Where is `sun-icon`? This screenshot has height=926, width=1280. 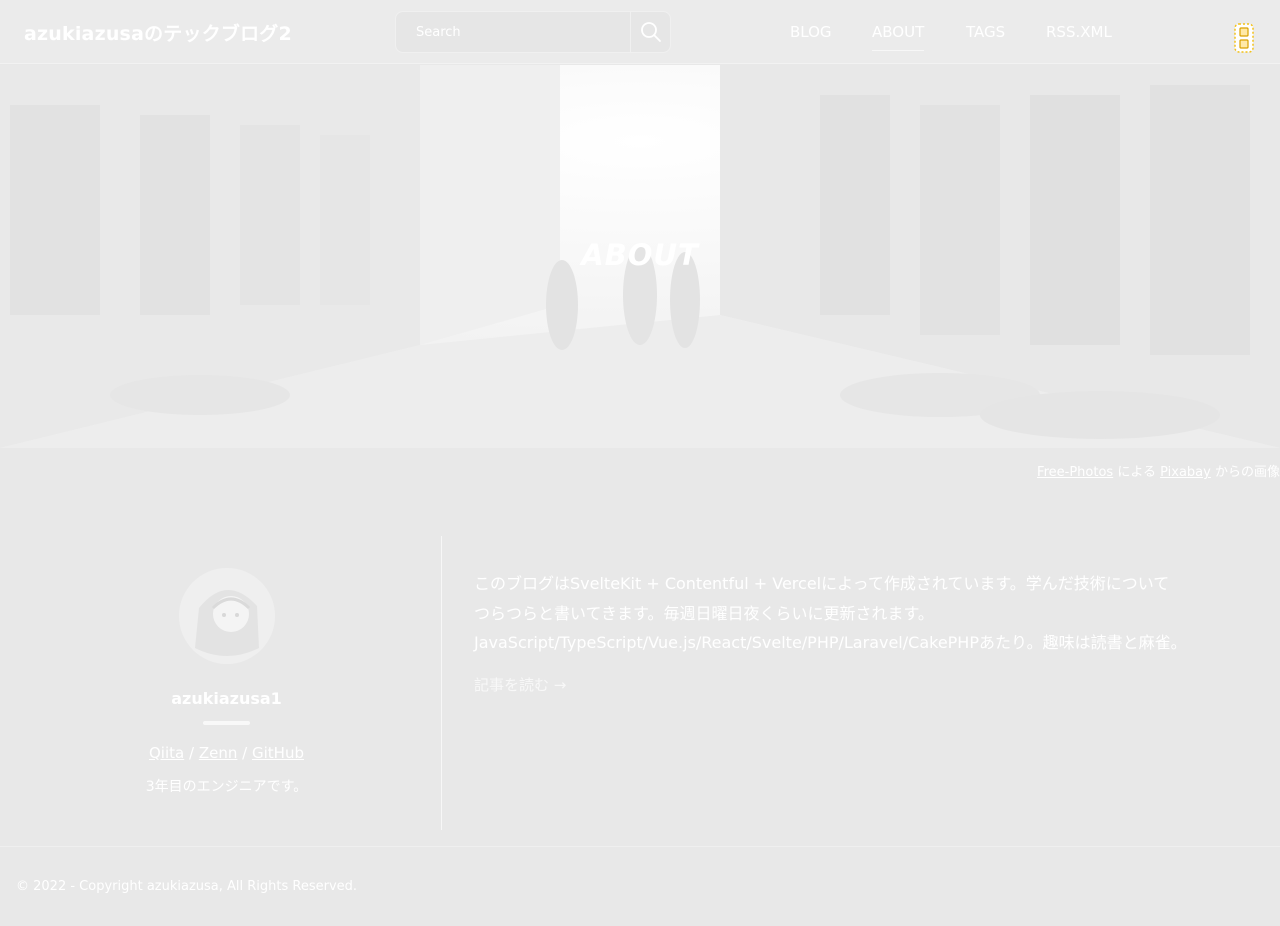 sun-icon is located at coordinates (1244, 38).